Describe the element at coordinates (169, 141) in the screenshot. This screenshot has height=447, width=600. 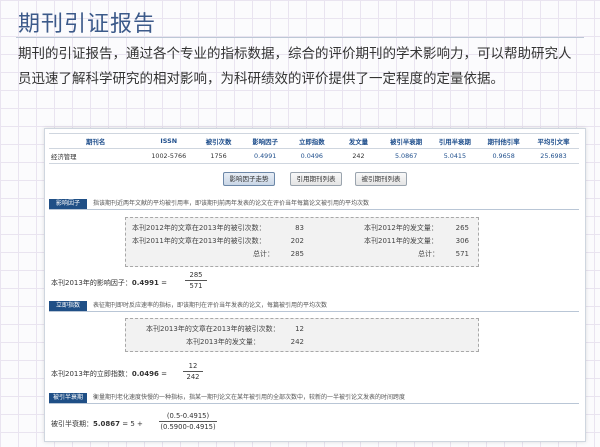
I see `column-header-issn: ISSN` at that location.